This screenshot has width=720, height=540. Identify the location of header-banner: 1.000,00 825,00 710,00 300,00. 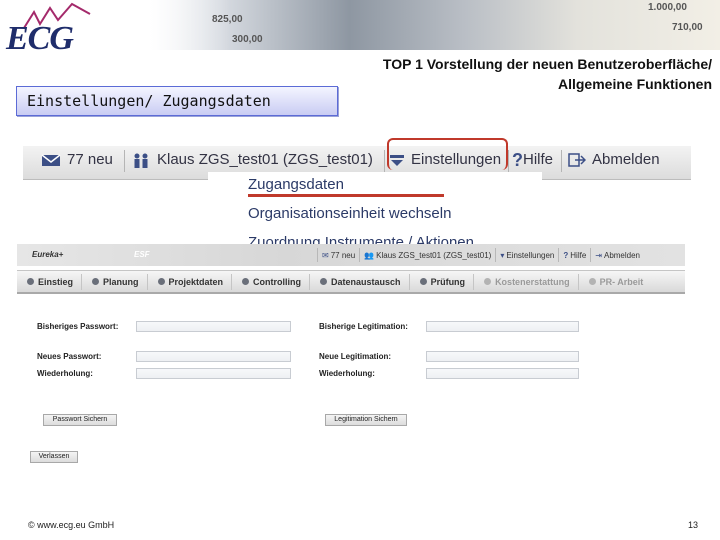
(360, 25).